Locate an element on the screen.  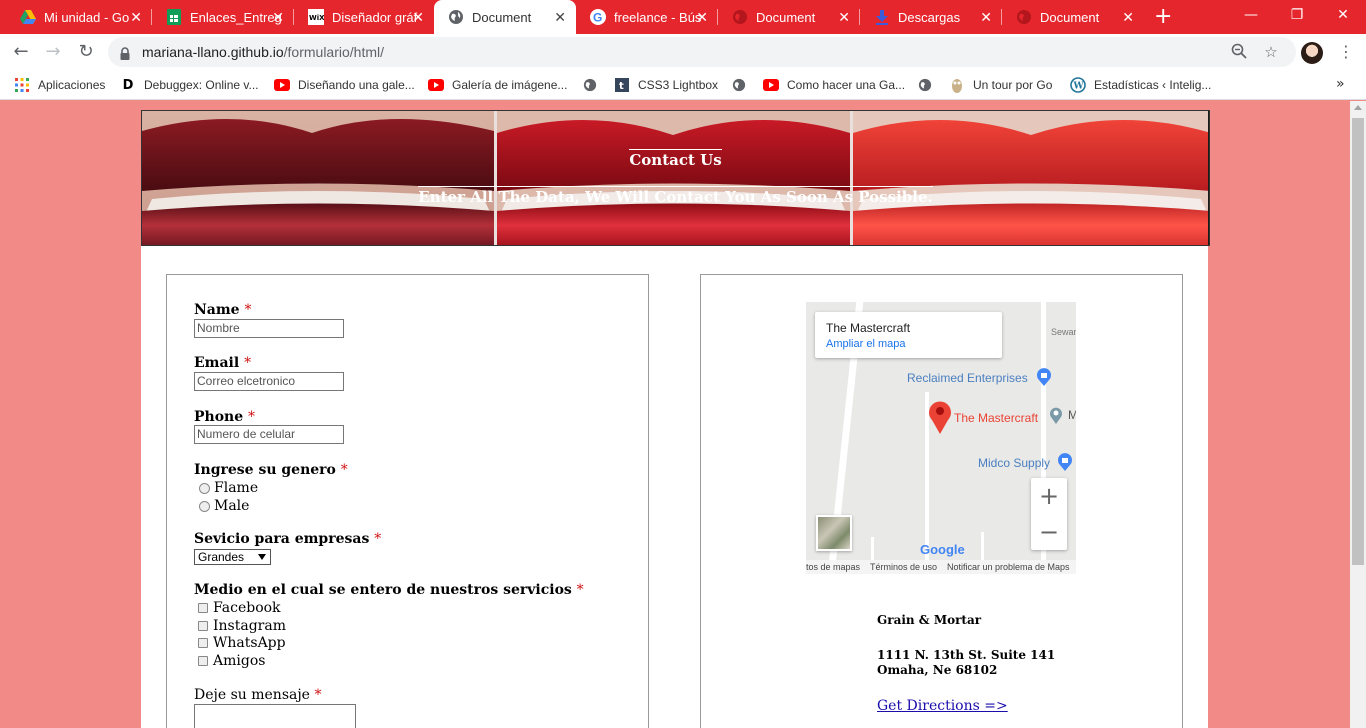
tab-mi-unidad: Mi unidad - Go ✕ is located at coordinates (79, 17).